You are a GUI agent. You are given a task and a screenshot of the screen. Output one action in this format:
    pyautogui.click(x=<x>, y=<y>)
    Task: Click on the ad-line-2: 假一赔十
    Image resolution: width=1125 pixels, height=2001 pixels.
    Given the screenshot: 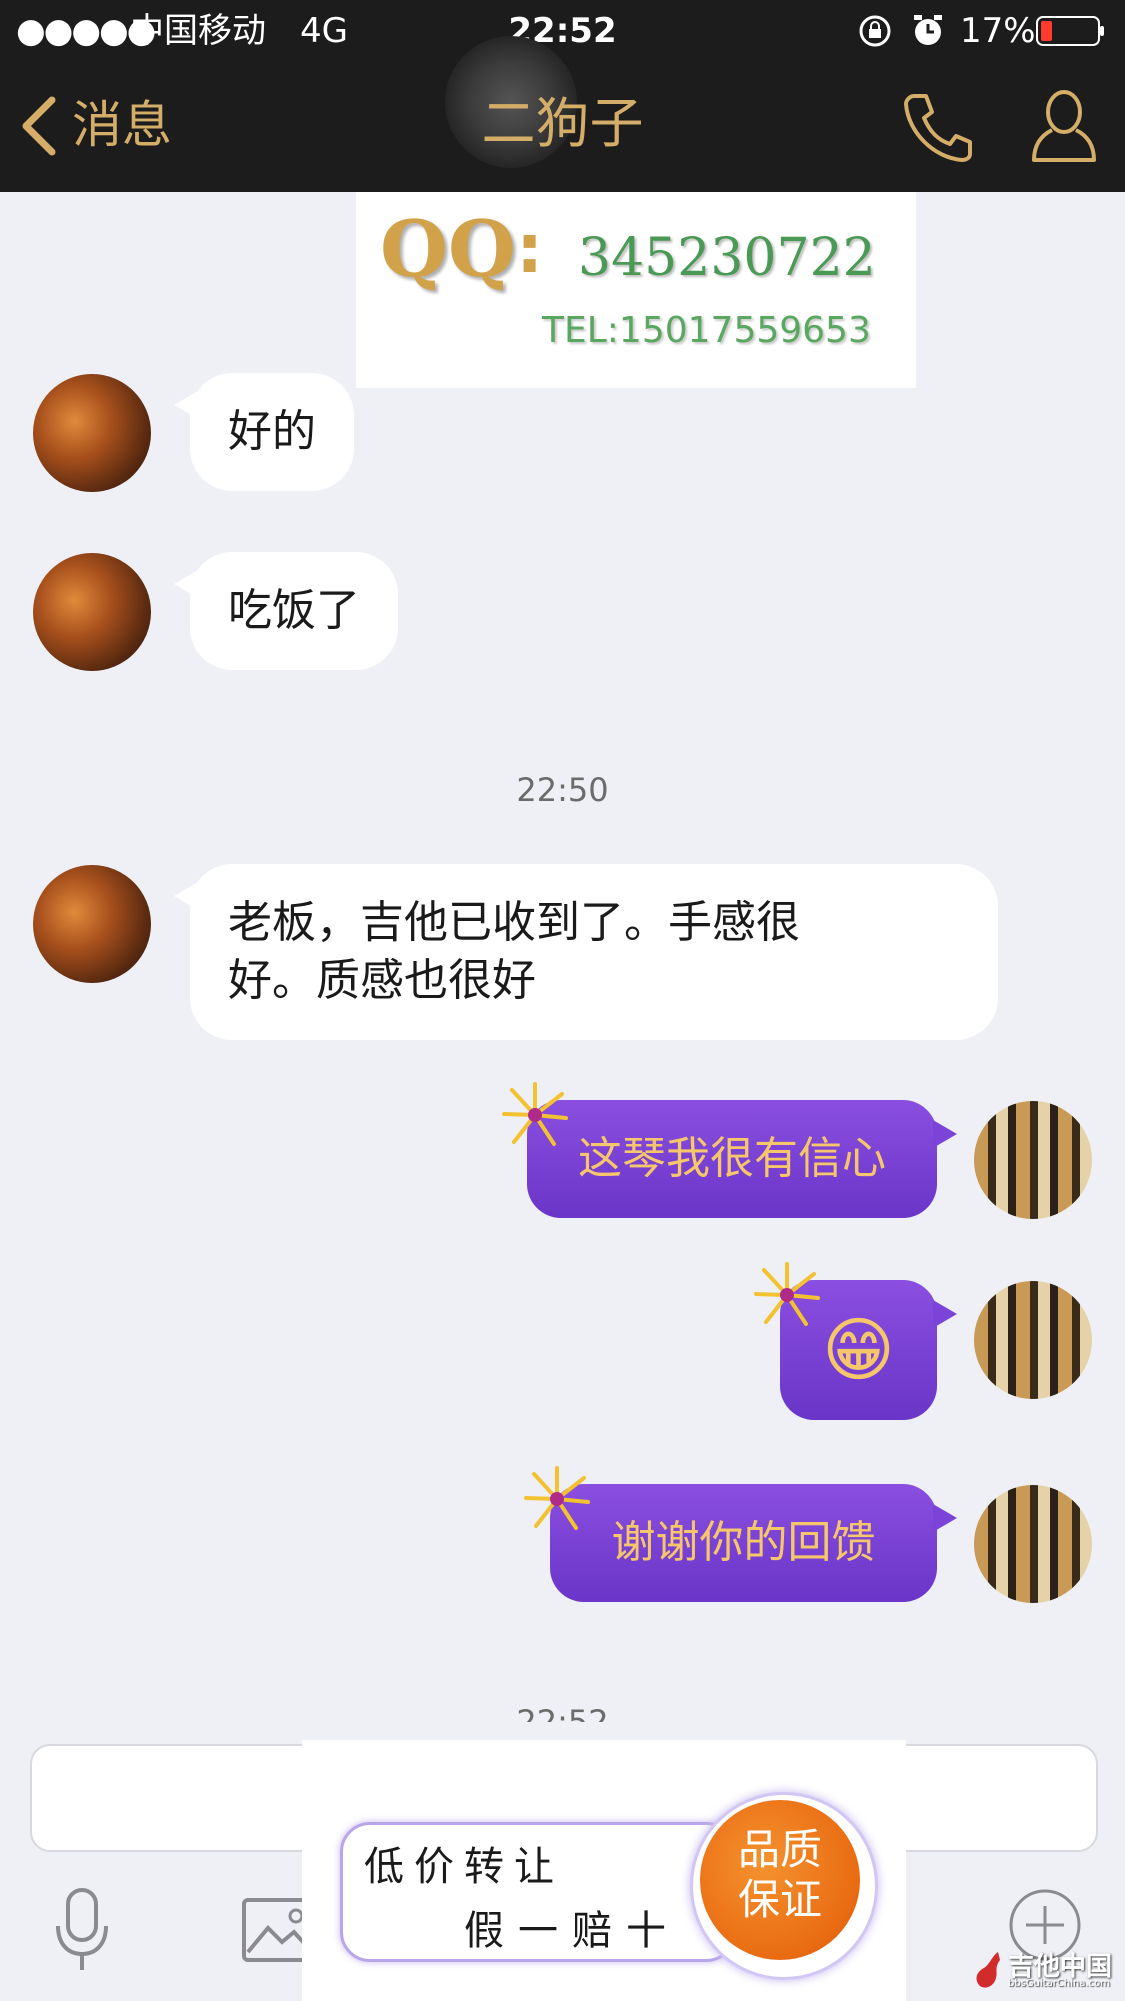 What is the action you would take?
    pyautogui.click(x=572, y=1931)
    